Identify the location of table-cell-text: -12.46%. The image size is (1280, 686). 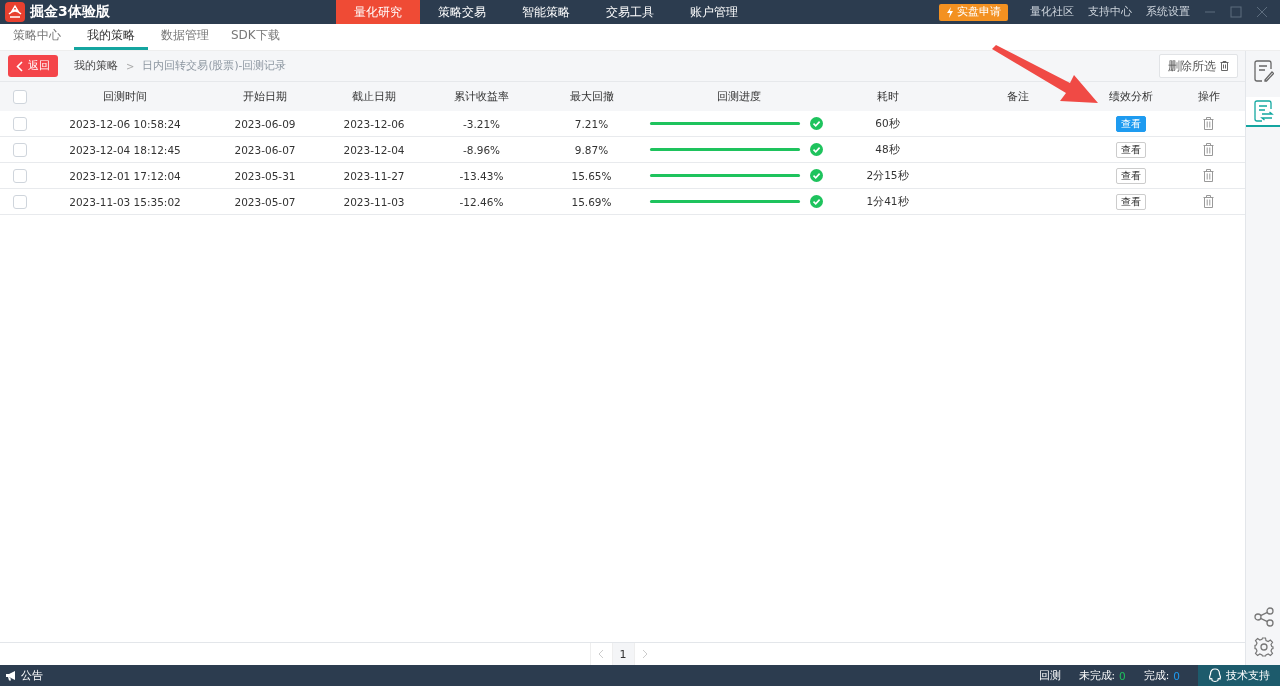
(481, 201).